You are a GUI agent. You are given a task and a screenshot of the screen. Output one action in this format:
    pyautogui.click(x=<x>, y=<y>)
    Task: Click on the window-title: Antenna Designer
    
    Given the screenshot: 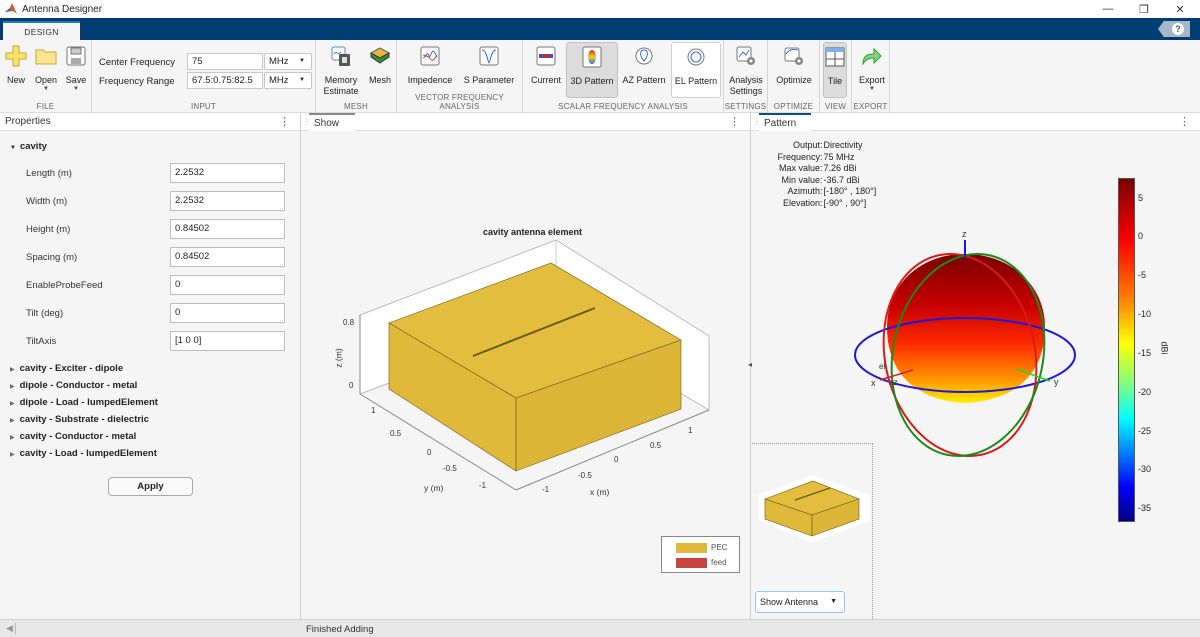 What is the action you would take?
    pyautogui.click(x=62, y=9)
    